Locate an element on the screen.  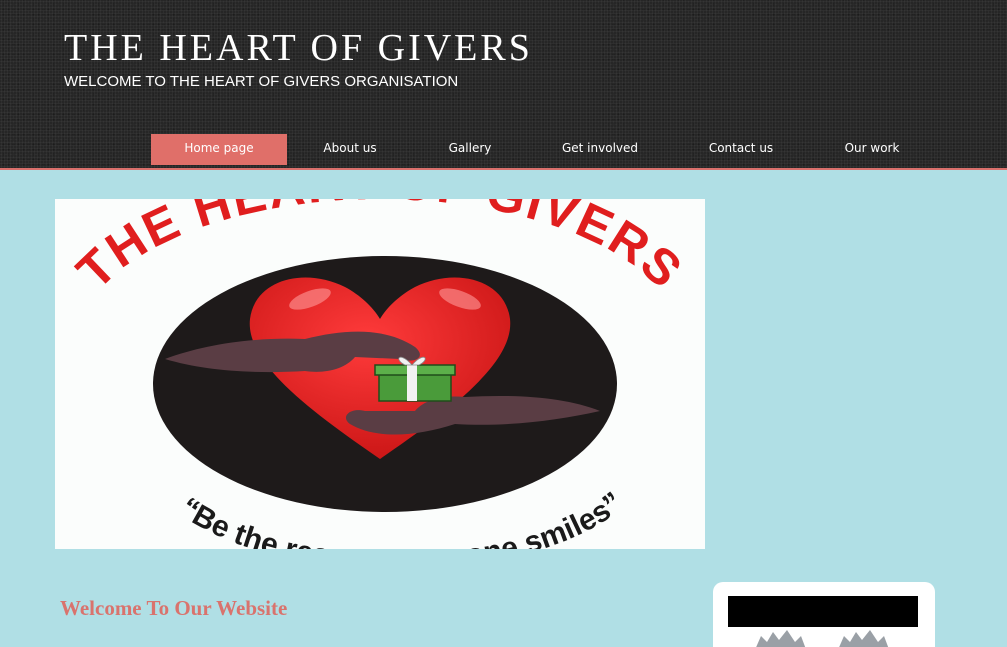
nav-item-get-involved: Get involved is located at coordinates (600, 149).